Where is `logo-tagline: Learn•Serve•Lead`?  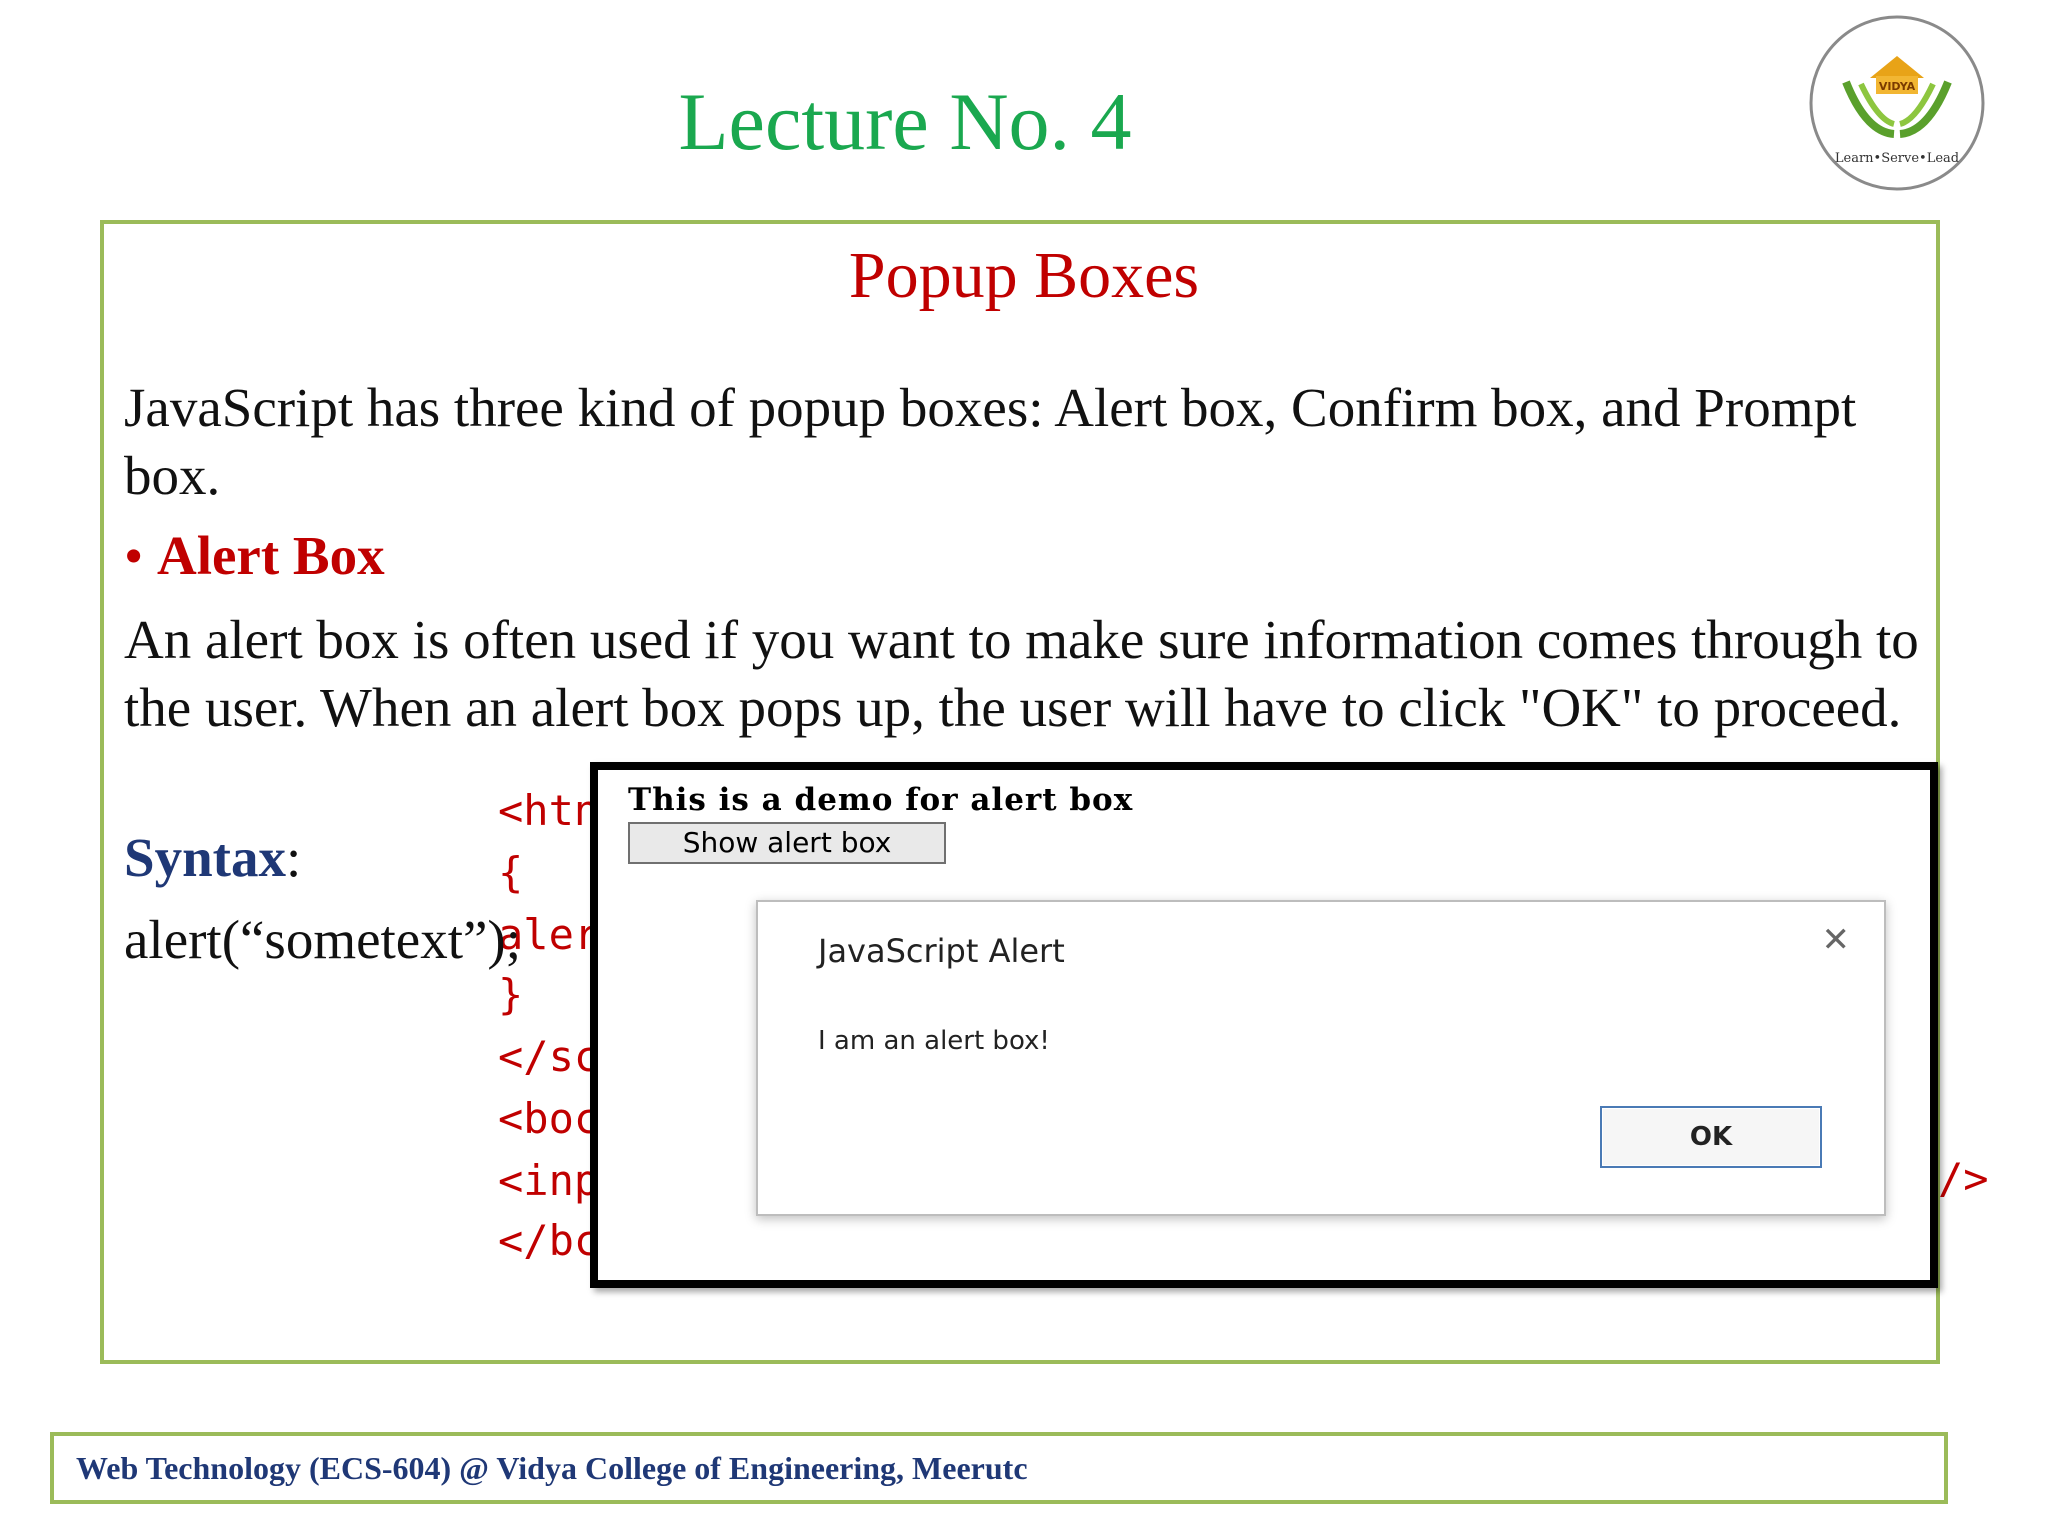 logo-tagline: Learn•Serve•Lead is located at coordinates (1897, 158).